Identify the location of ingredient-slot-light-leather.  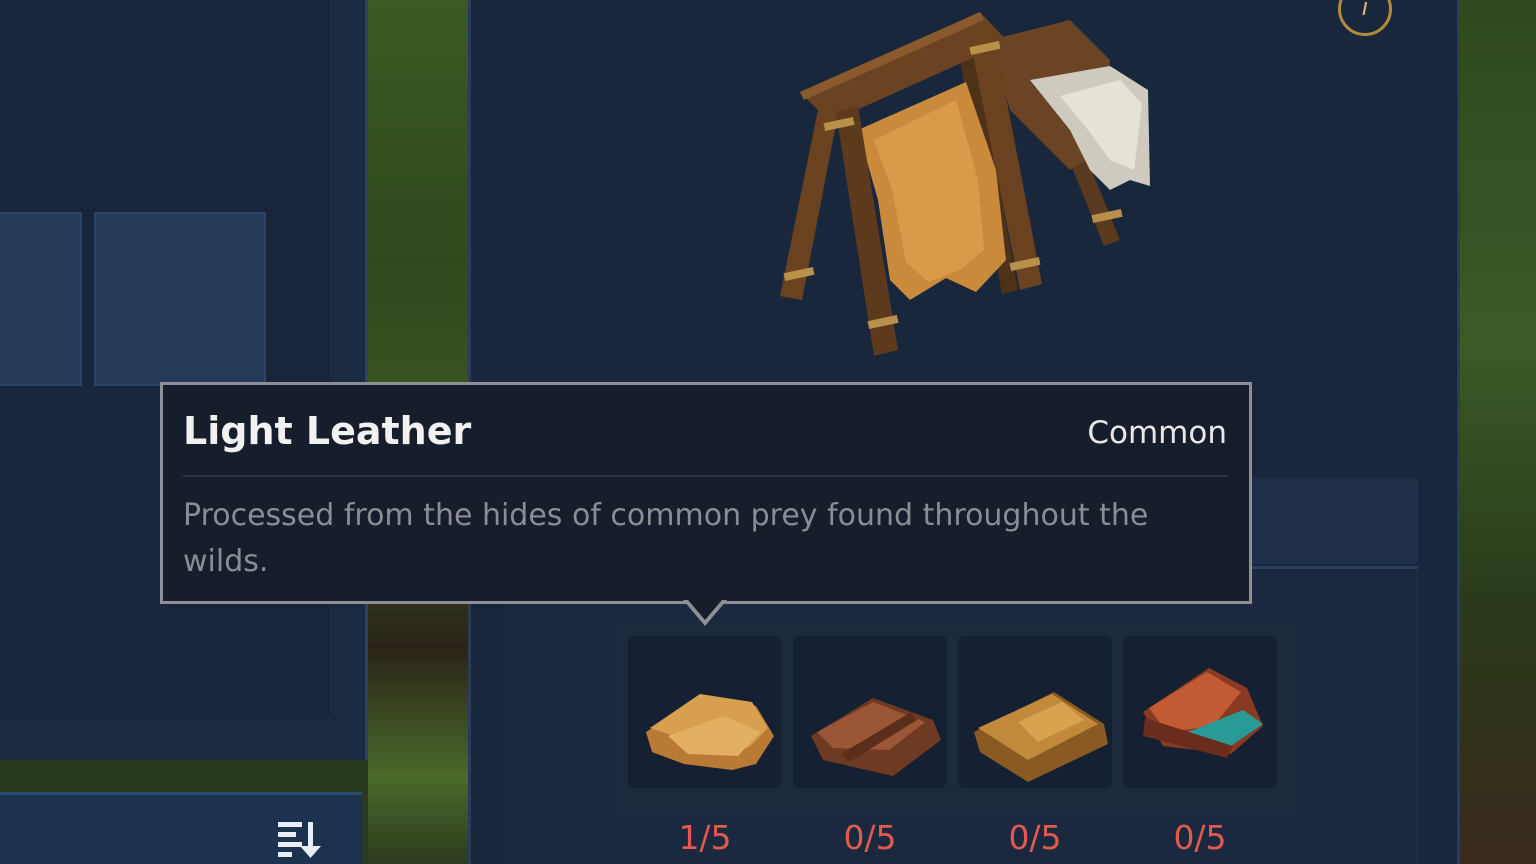
(705, 712).